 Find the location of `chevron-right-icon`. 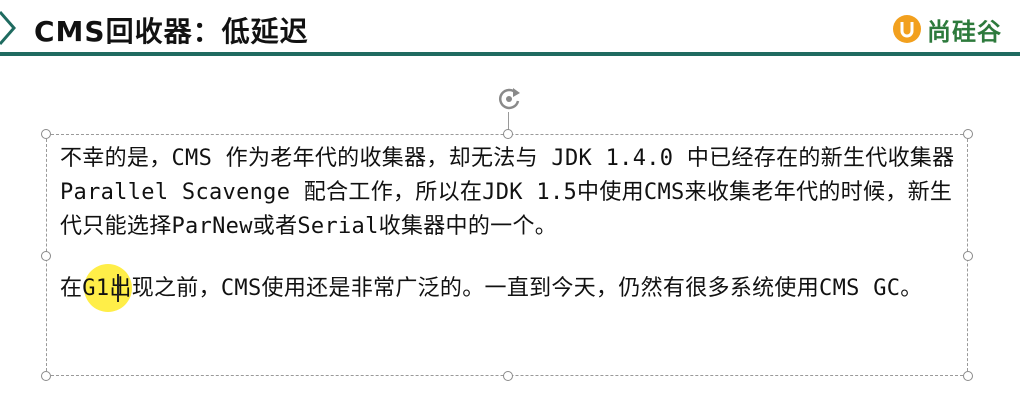

chevron-right-icon is located at coordinates (8, 28).